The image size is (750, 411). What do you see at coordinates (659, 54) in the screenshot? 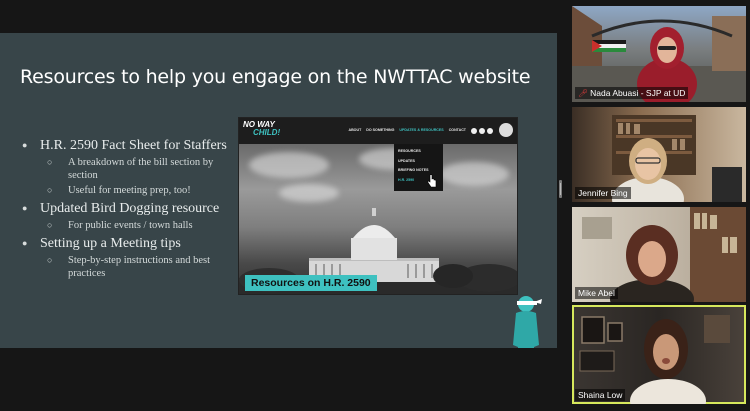
I see `participant-tile: 🎤︎ Nada Abuasi - SJP at UD` at bounding box center [659, 54].